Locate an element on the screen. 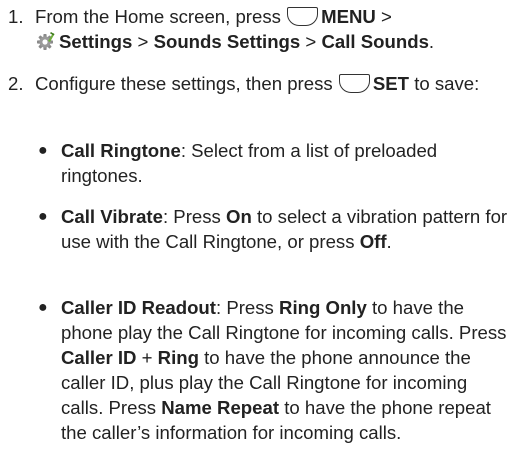 Image resolution: width=519 pixels, height=464 pixels. step-1-intro: From the Home screen, press is located at coordinates (158, 16).